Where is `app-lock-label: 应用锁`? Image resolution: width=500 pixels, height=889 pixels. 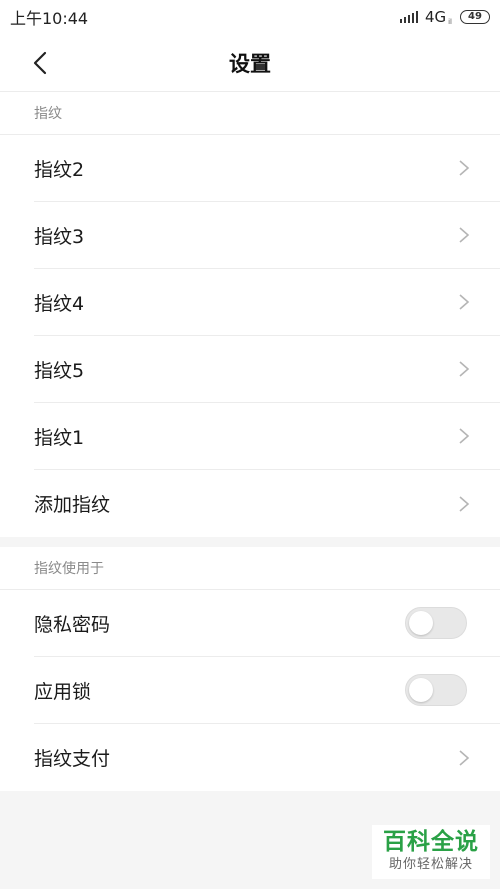 app-lock-label: 应用锁 is located at coordinates (63, 691).